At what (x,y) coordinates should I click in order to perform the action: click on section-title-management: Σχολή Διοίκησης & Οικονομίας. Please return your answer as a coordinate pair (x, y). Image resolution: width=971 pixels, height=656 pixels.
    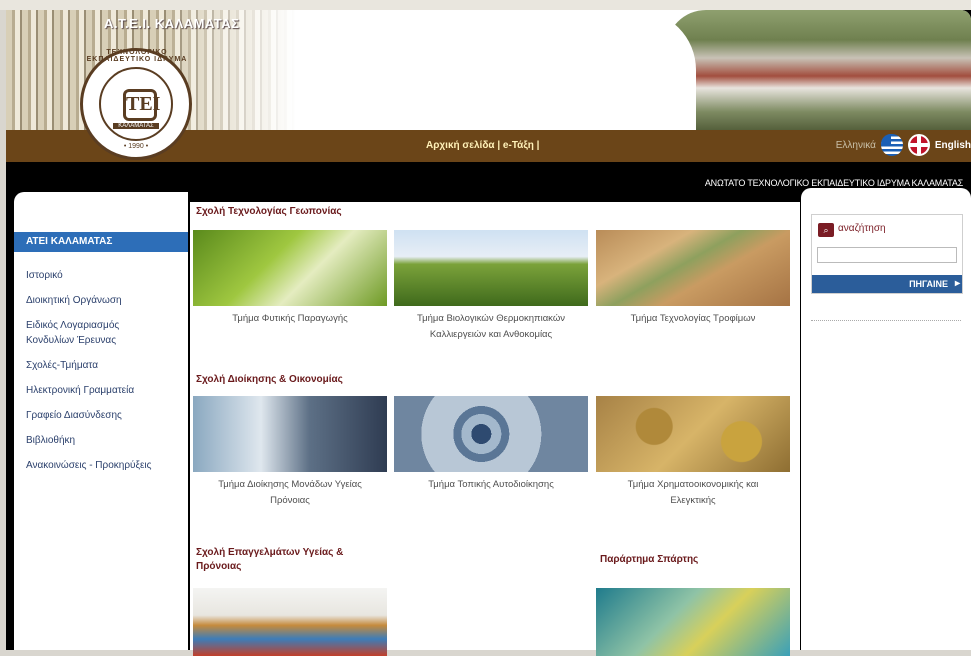
    Looking at the image, I should click on (269, 379).